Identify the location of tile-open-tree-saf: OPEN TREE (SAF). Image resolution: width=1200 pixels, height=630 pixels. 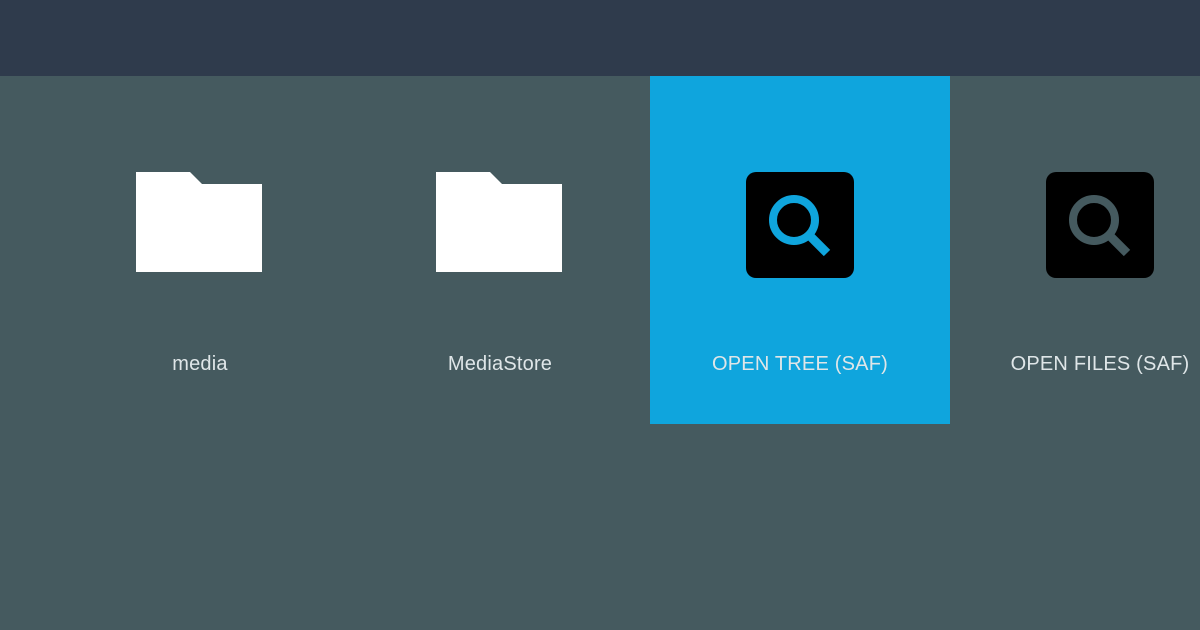
(800, 250).